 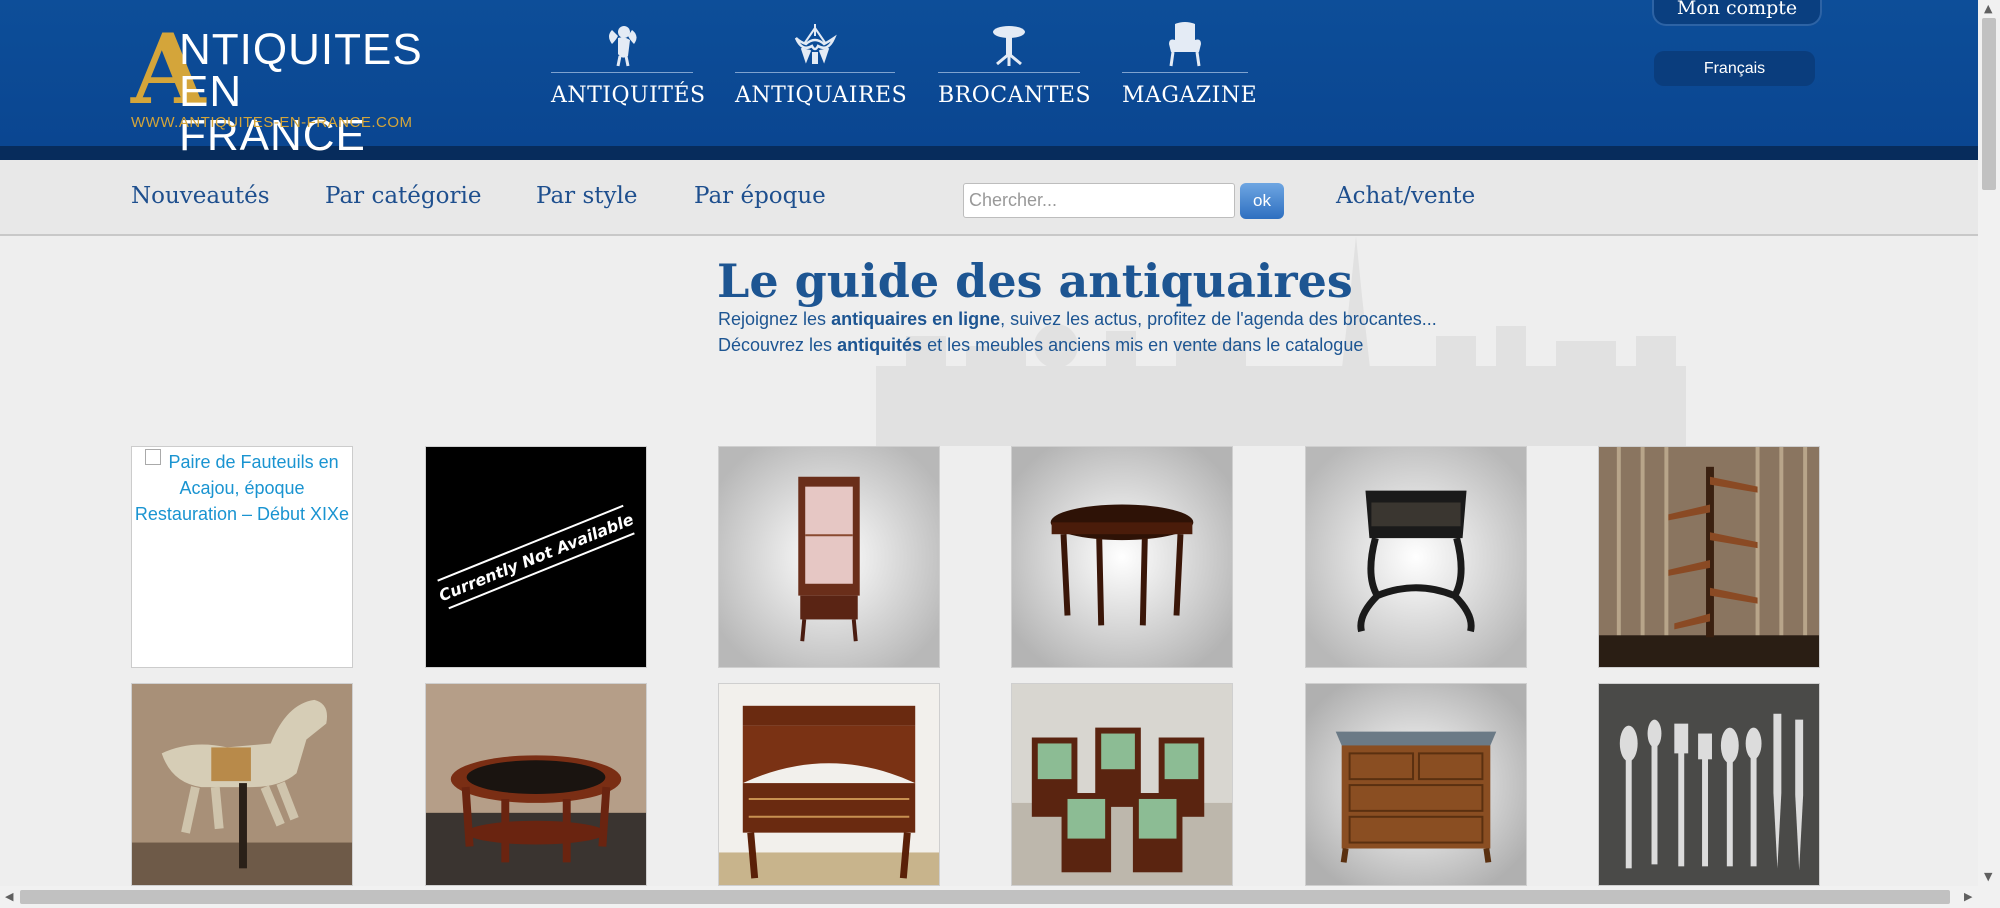 I want to click on link-antiquaires-en-ligne: antiquaires en ligne, so click(x=915, y=319).